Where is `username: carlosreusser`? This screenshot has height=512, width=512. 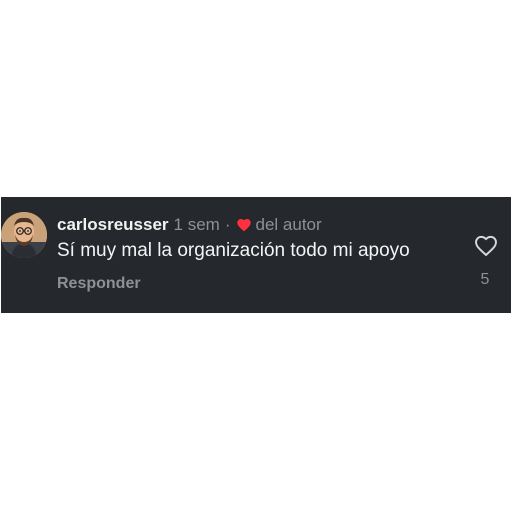 username: carlosreusser is located at coordinates (113, 225).